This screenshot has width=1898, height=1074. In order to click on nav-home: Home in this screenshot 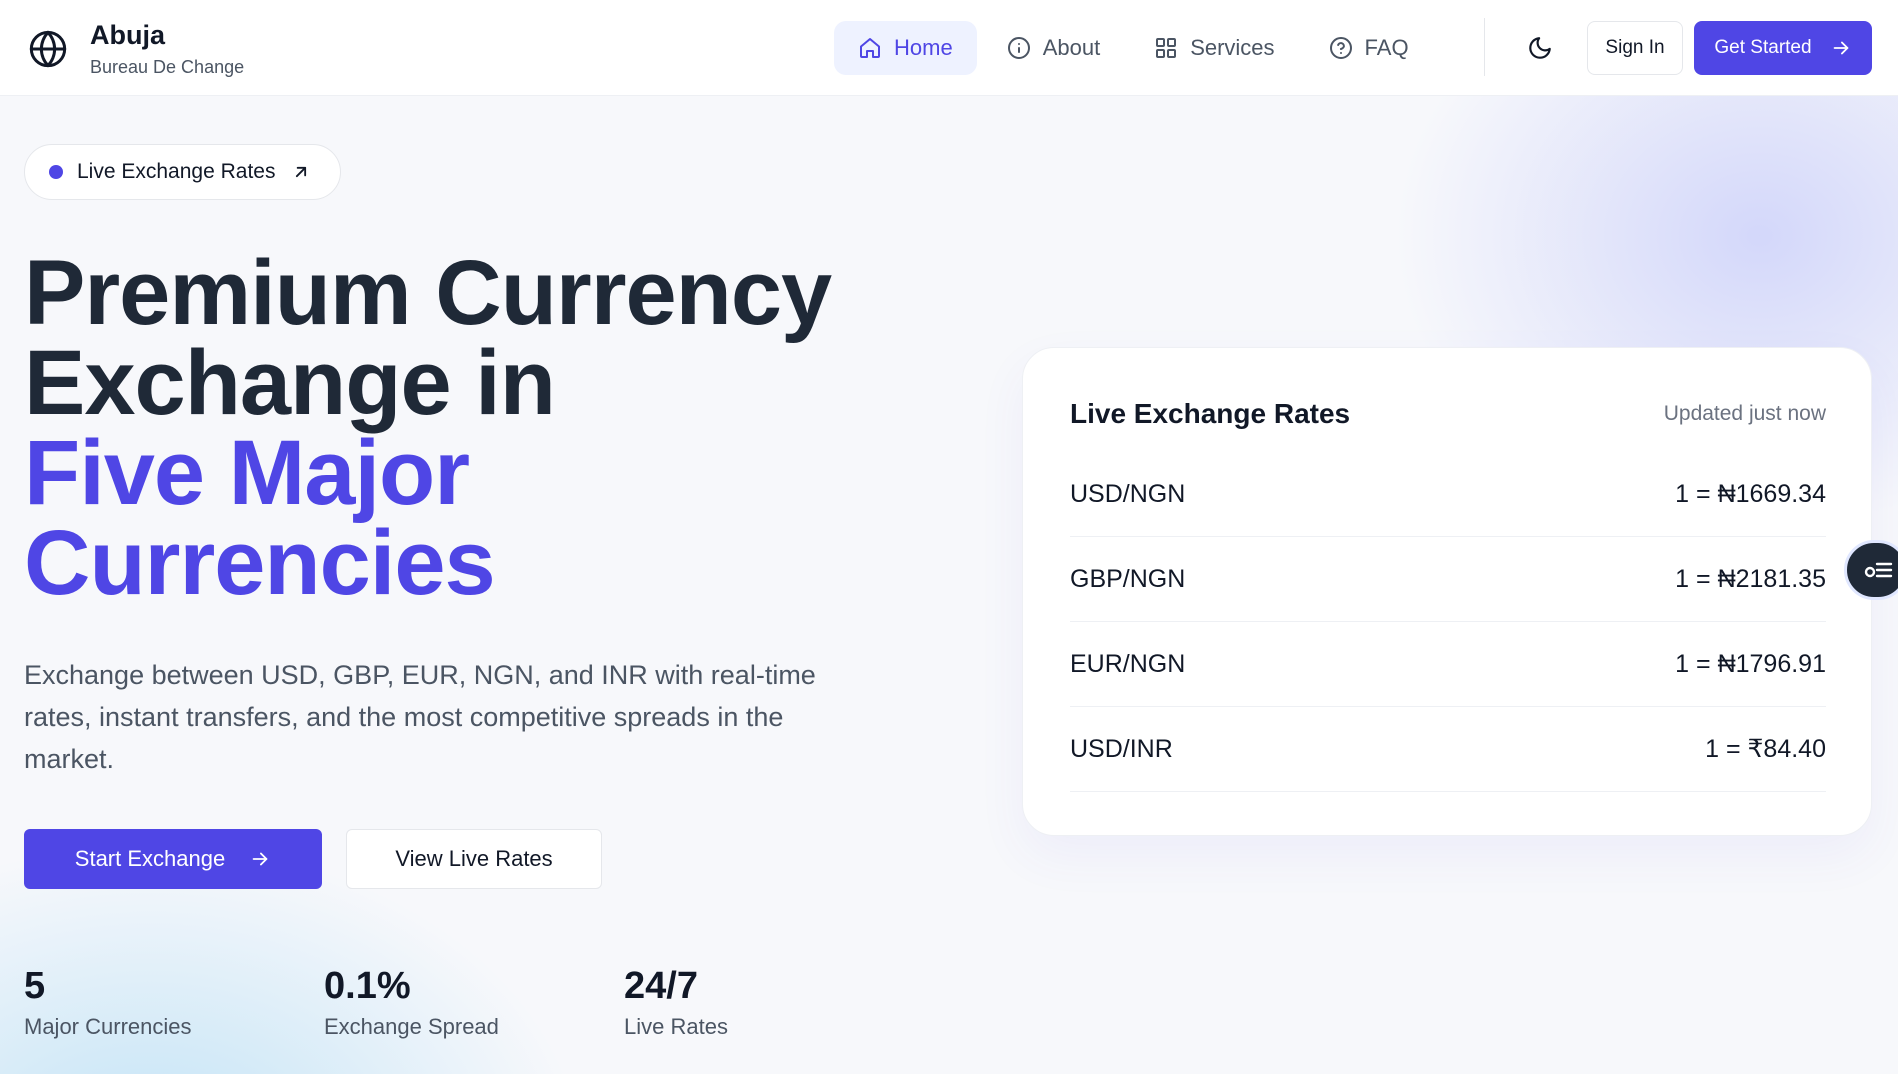, I will do `click(905, 48)`.